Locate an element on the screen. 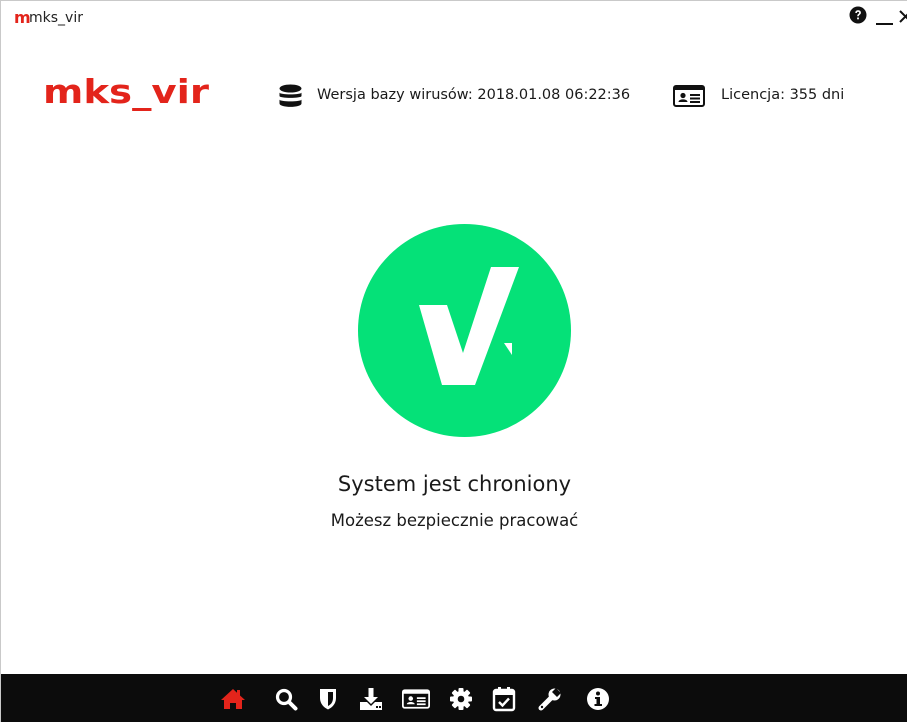 The image size is (907, 722). calendar-check-icon is located at coordinates (504, 699).